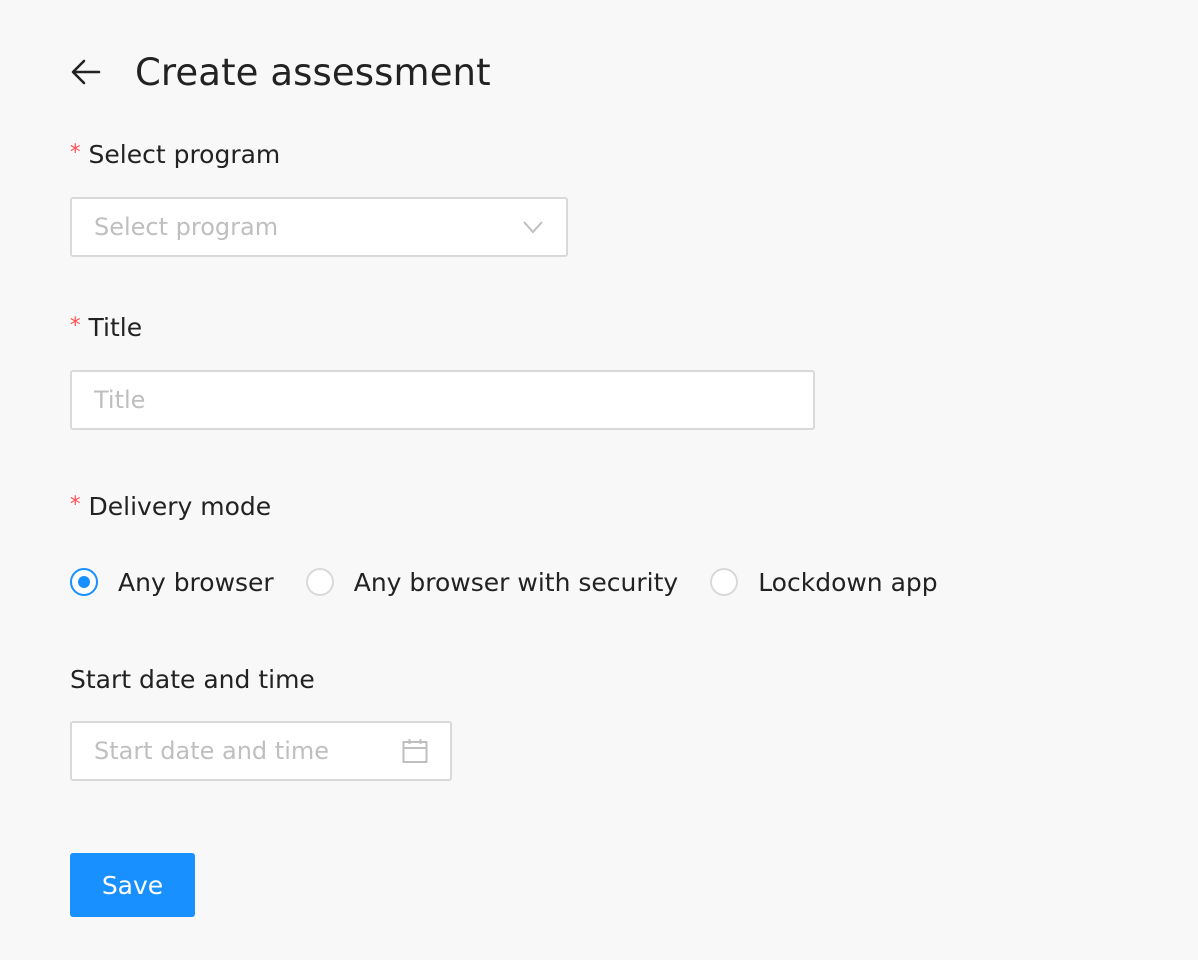 The image size is (1198, 960). Describe the element at coordinates (313, 72) in the screenshot. I see `page-title: Create assessment` at that location.